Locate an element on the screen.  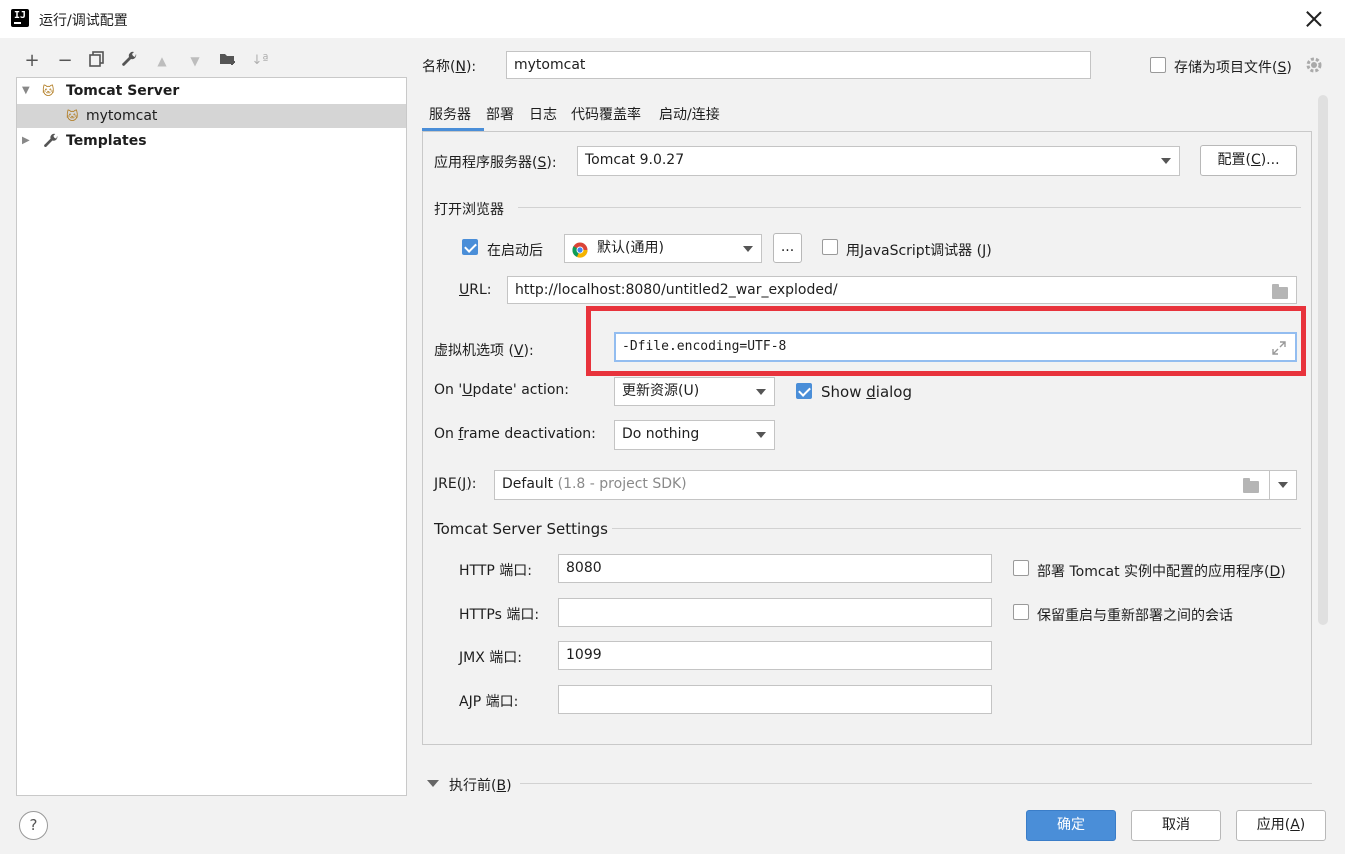
ok-button: 确定 is located at coordinates (1071, 825).